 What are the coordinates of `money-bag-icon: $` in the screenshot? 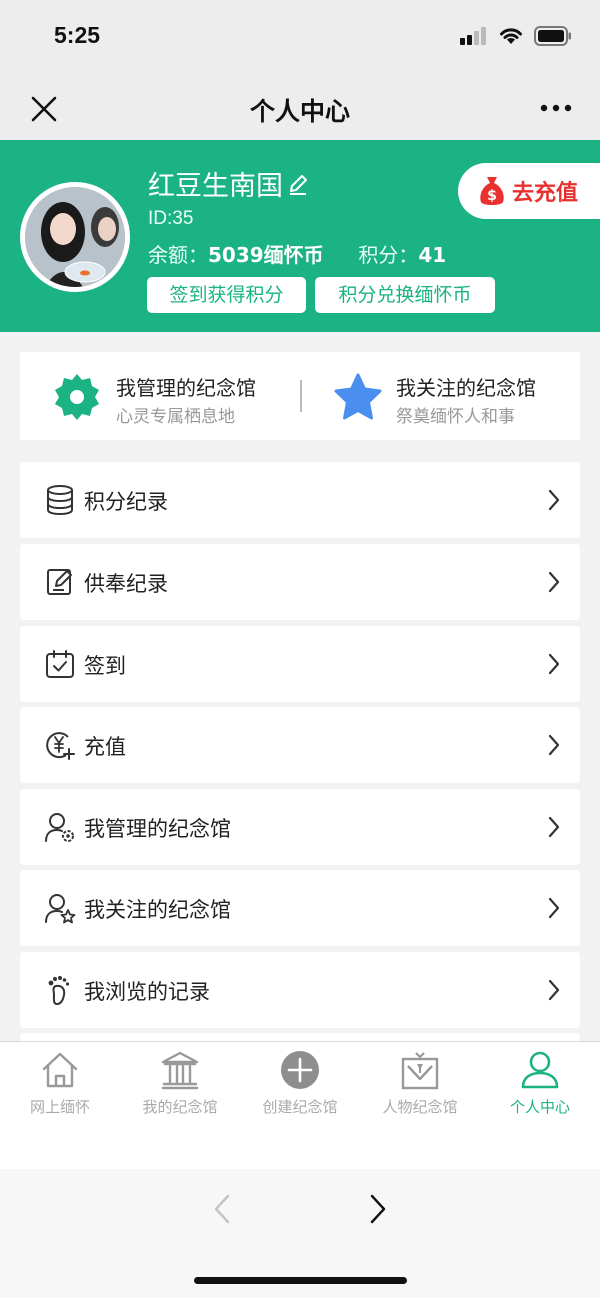 It's located at (492, 191).